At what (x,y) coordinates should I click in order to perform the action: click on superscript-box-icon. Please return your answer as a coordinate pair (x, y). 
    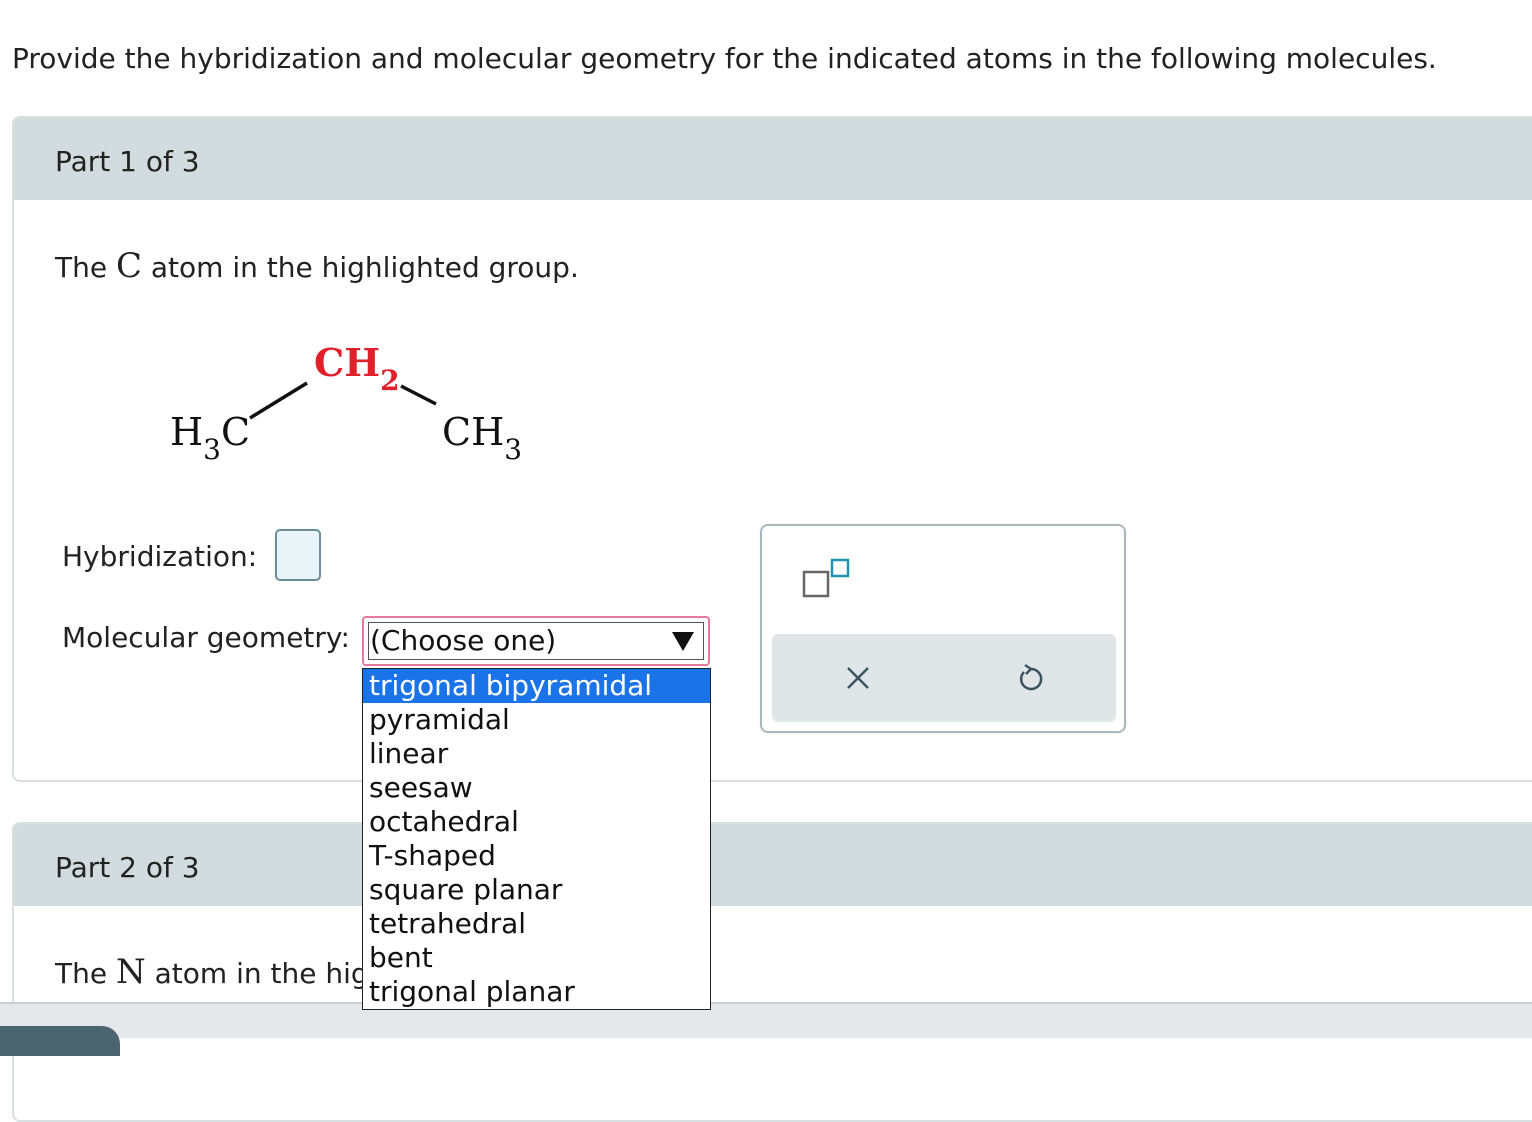
    Looking at the image, I should click on (830, 579).